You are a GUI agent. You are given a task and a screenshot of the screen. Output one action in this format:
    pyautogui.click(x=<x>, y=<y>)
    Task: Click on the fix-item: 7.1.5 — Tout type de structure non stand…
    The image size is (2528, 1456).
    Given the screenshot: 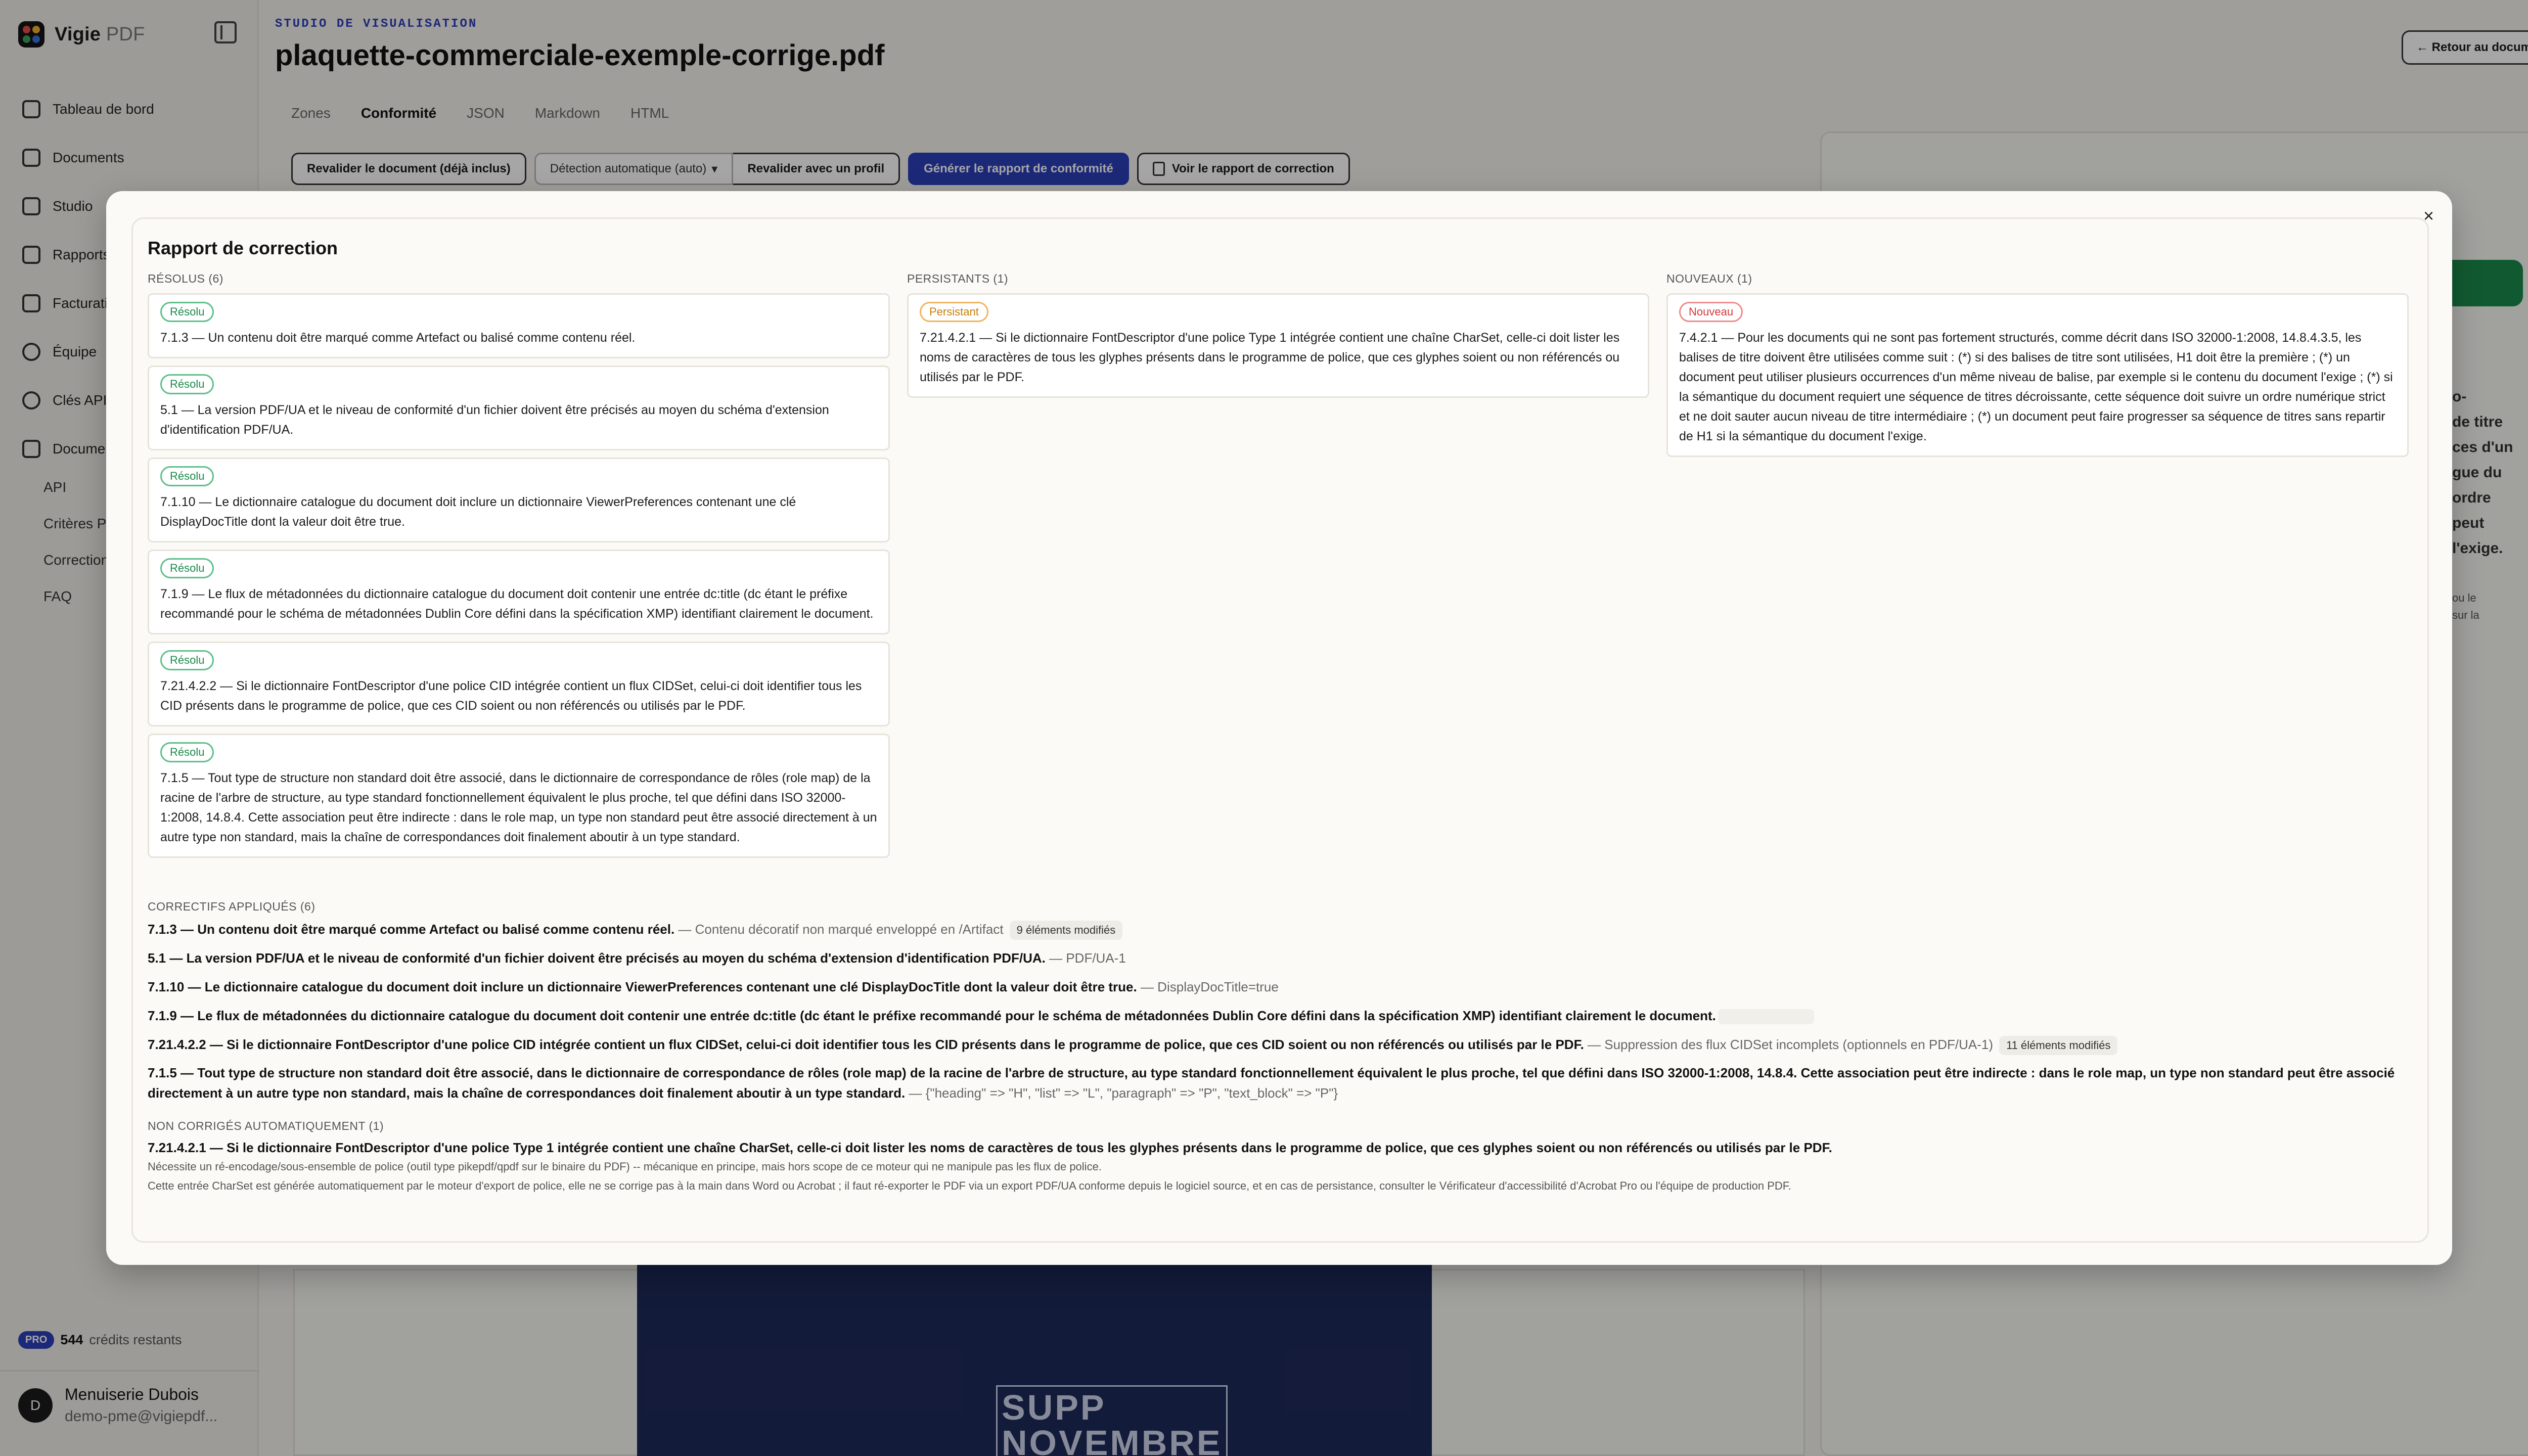 What is the action you would take?
    pyautogui.click(x=1283, y=1083)
    